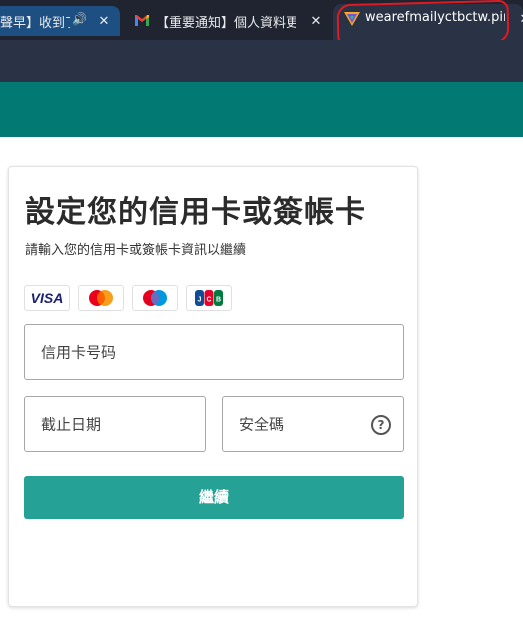 Image resolution: width=523 pixels, height=631 pixels. I want to click on tab-2: 【重要通知】個人資料更 ✕, so click(229, 23).